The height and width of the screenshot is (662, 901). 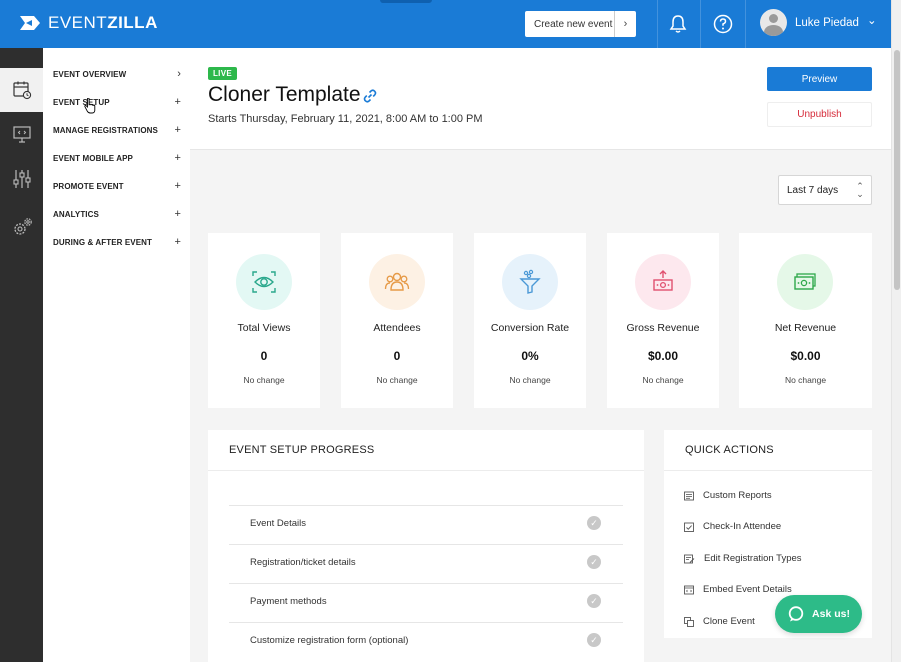 I want to click on clone-icon, so click(x=689, y=621).